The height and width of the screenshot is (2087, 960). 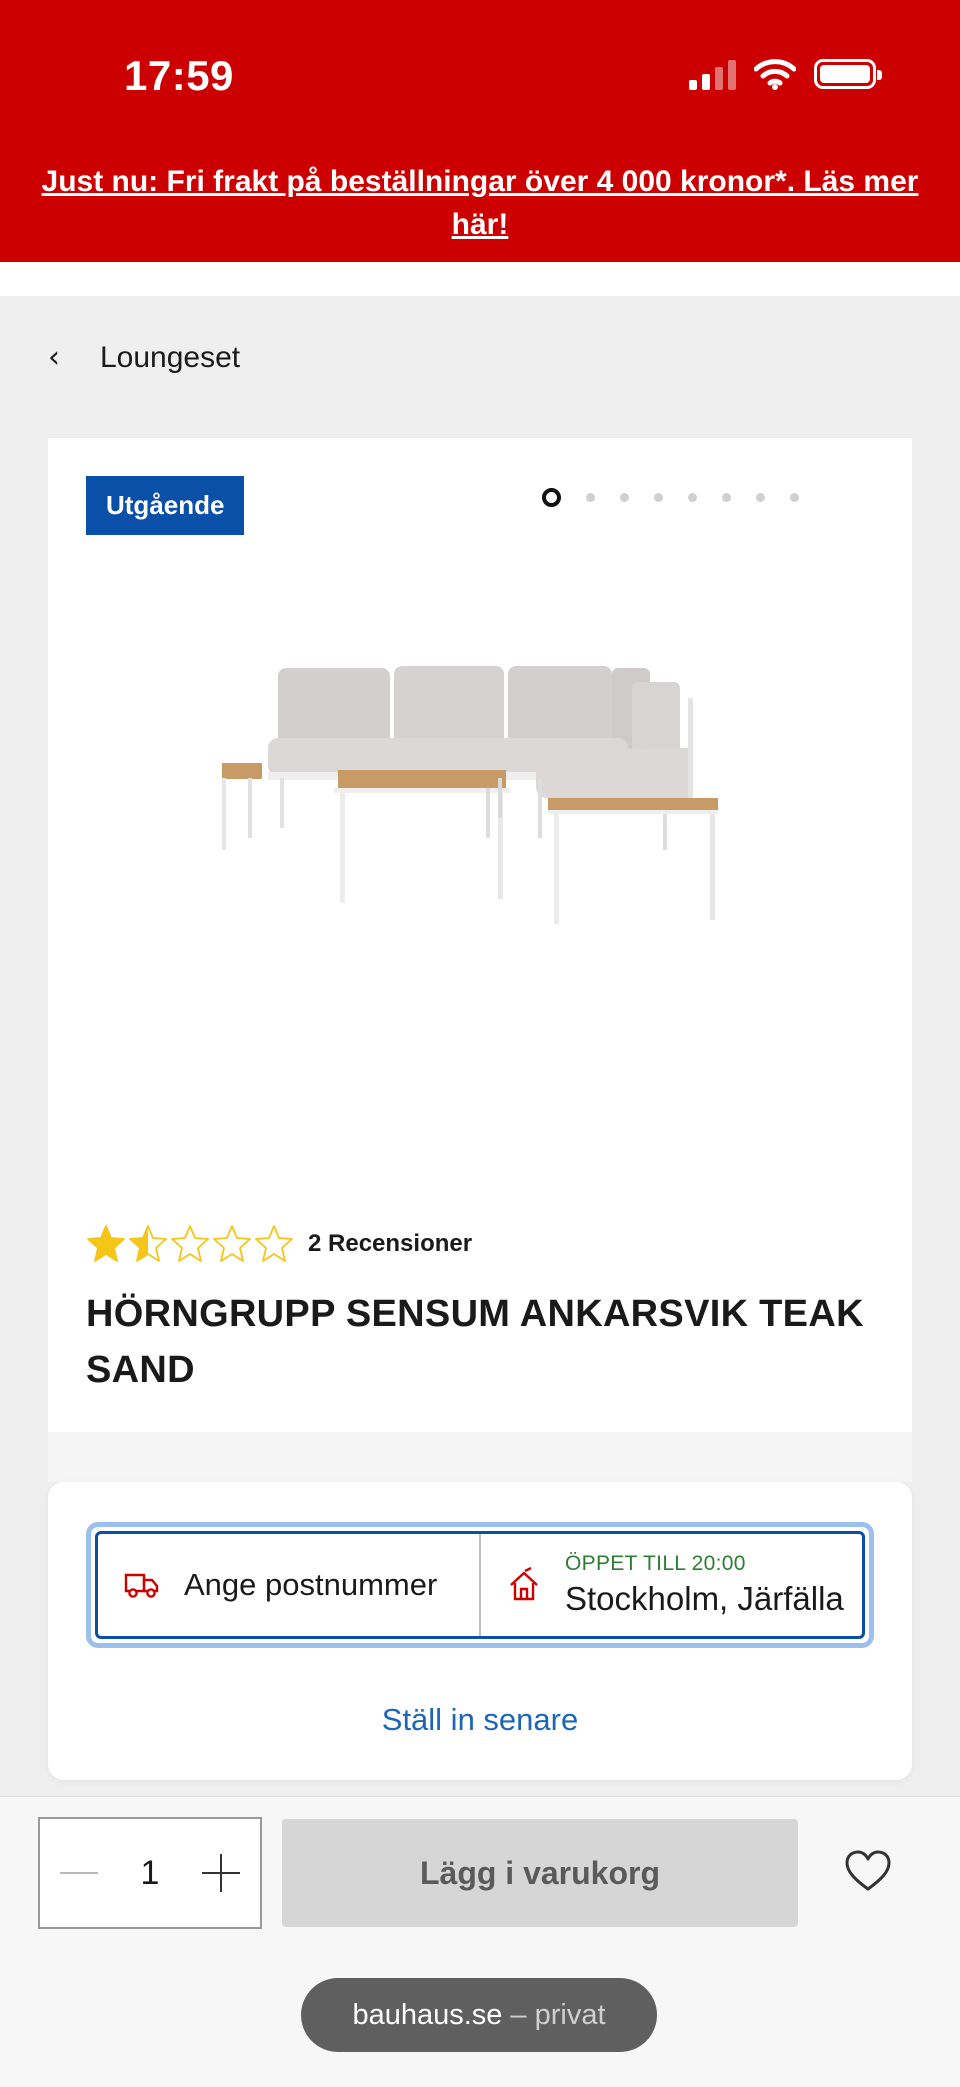 I want to click on divider-strip, so click(x=480, y=279).